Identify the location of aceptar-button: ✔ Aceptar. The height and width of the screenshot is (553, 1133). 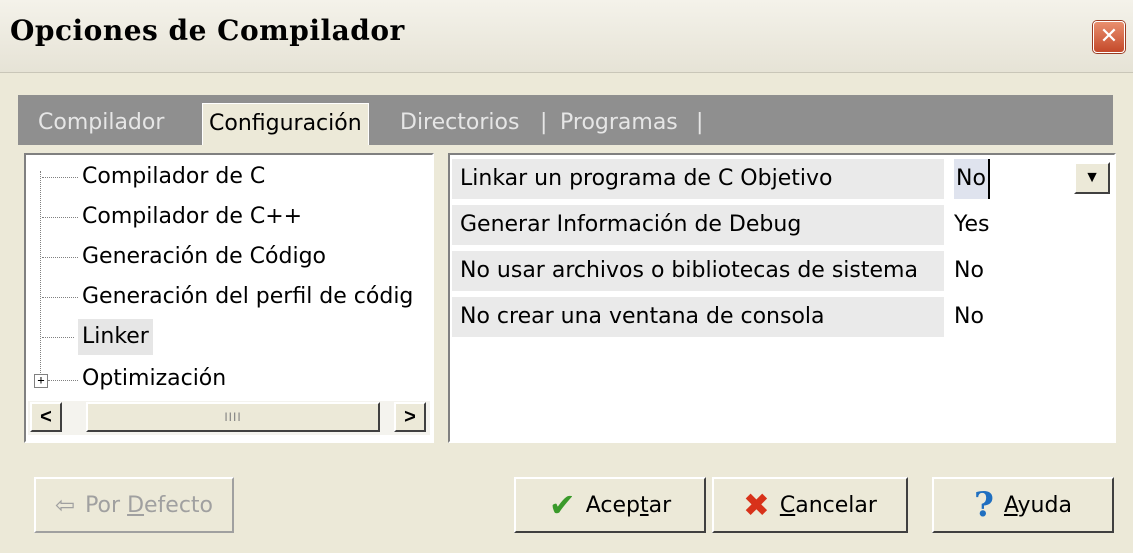
(610, 505).